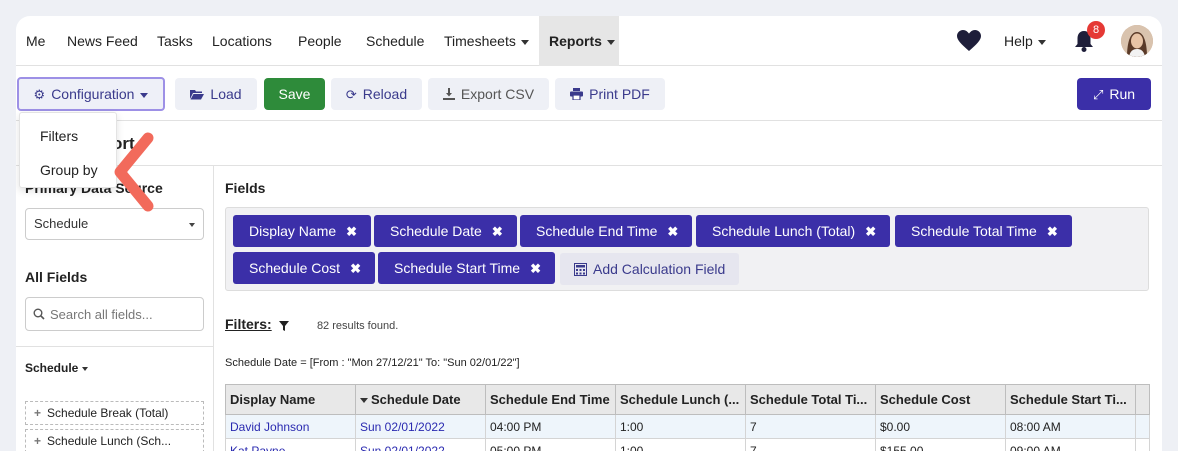 This screenshot has height=451, width=1178. What do you see at coordinates (38, 441) in the screenshot?
I see `plus-icon: +` at bounding box center [38, 441].